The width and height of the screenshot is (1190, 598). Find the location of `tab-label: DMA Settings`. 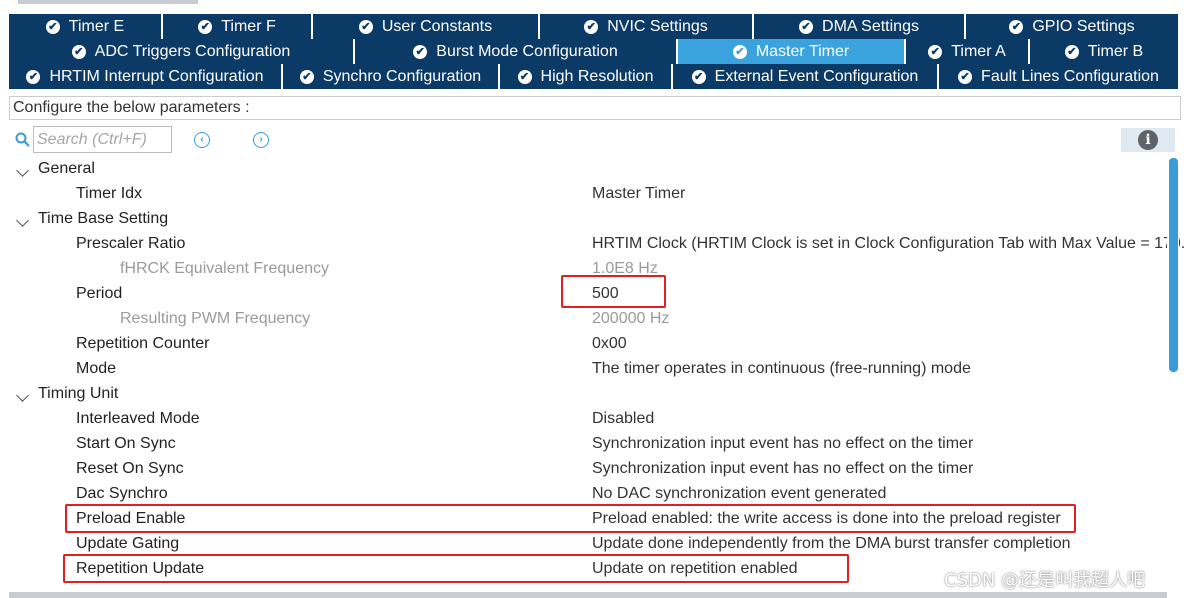

tab-label: DMA Settings is located at coordinates (870, 26).